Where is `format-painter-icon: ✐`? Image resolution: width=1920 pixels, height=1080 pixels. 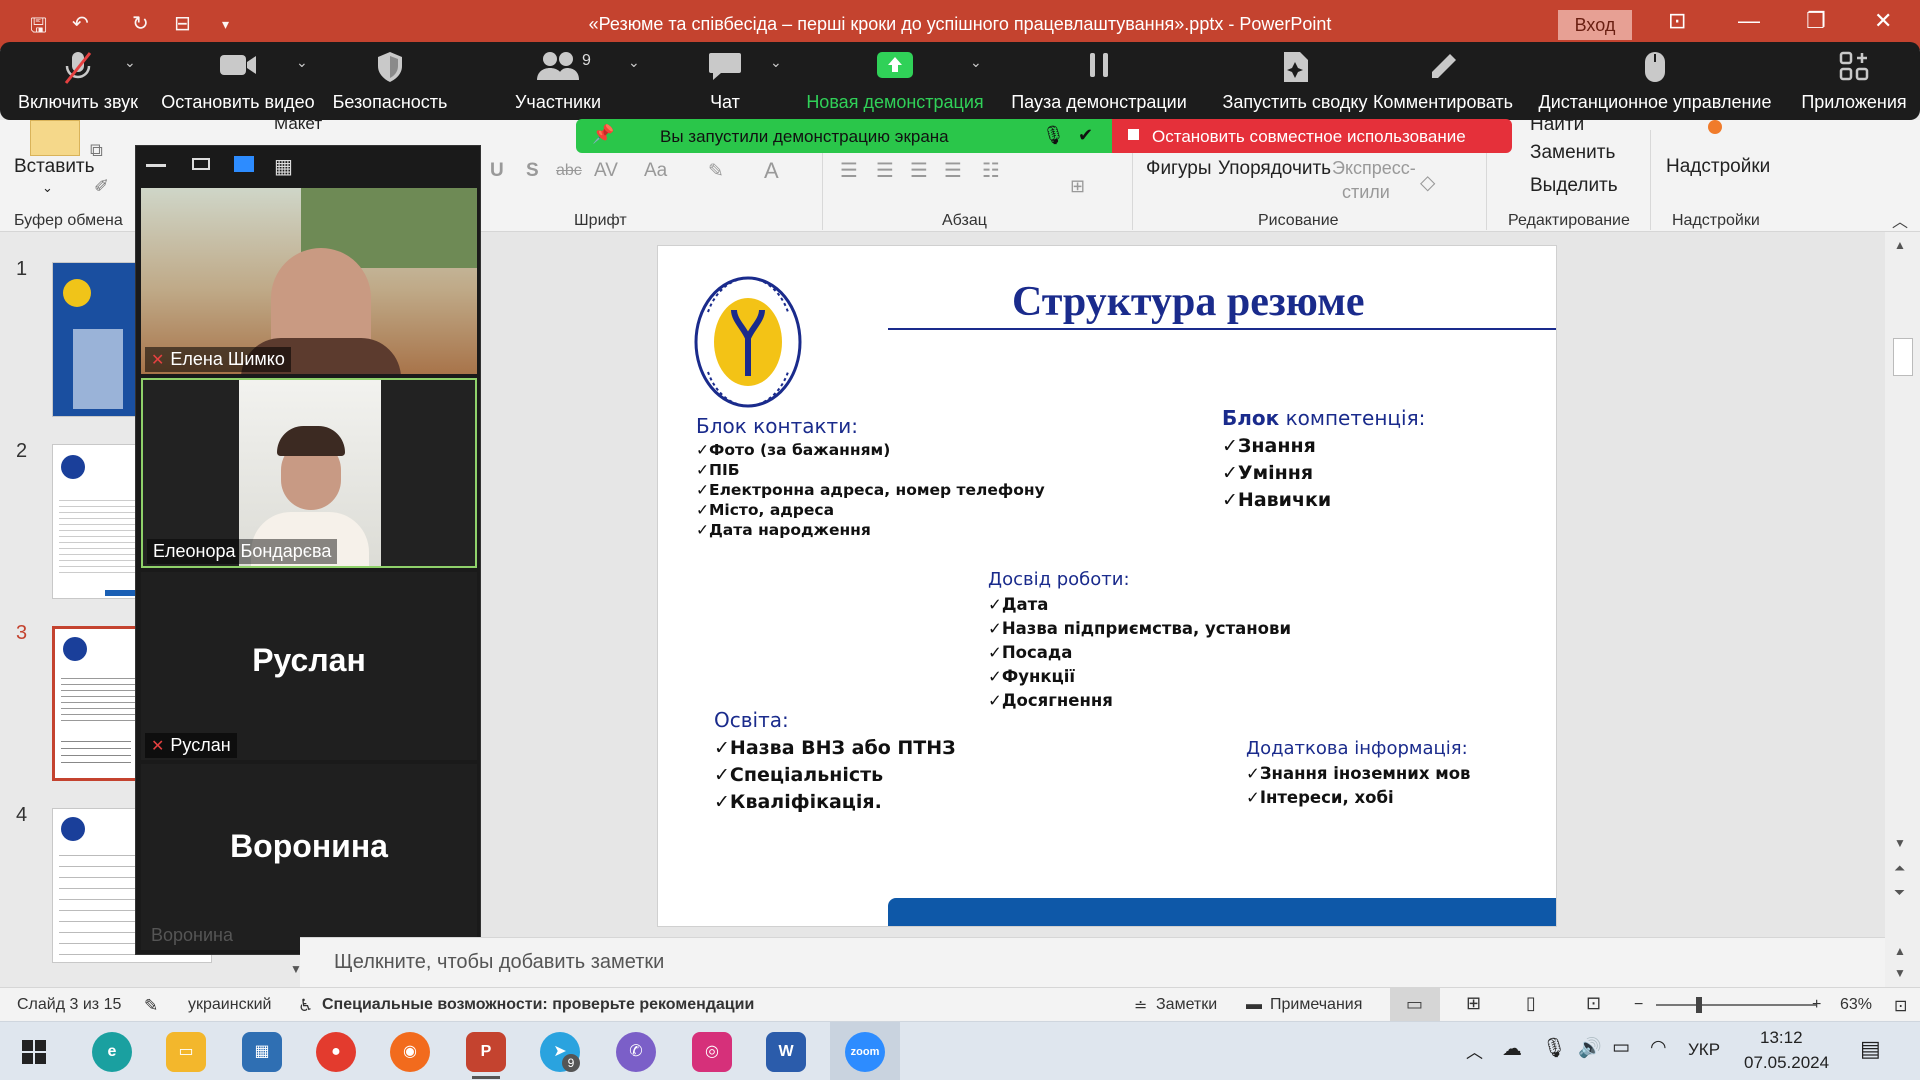
format-painter-icon: ✐ is located at coordinates (101, 186).